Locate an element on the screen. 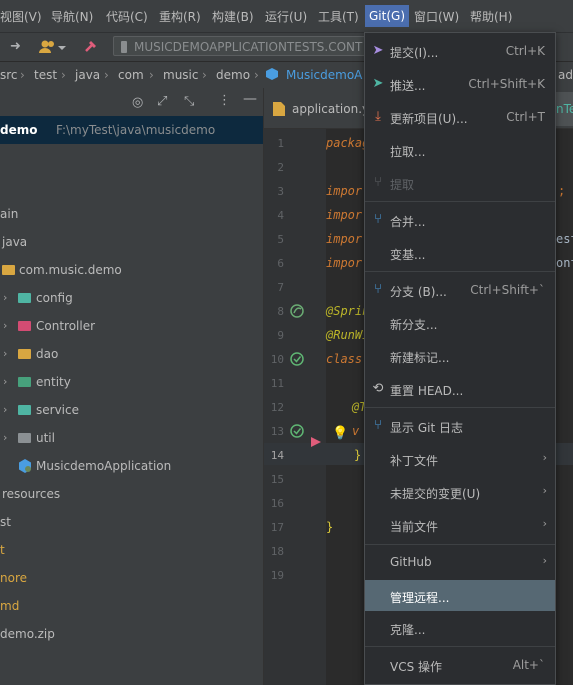 The width and height of the screenshot is (573, 685). hide-panel-icon: — is located at coordinates (250, 99).